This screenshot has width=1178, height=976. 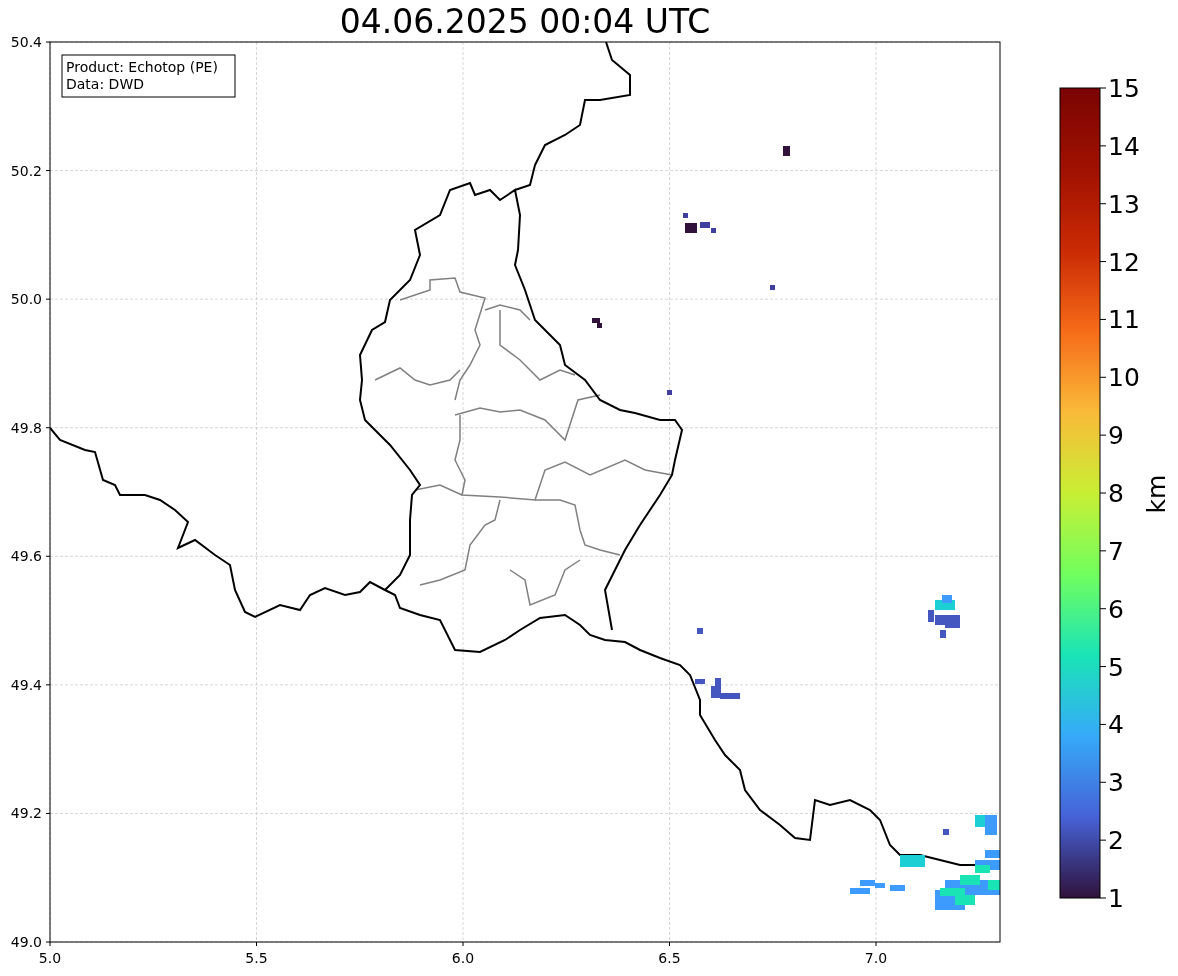 What do you see at coordinates (50, 958) in the screenshot?
I see `axis-tick-label: 5.0` at bounding box center [50, 958].